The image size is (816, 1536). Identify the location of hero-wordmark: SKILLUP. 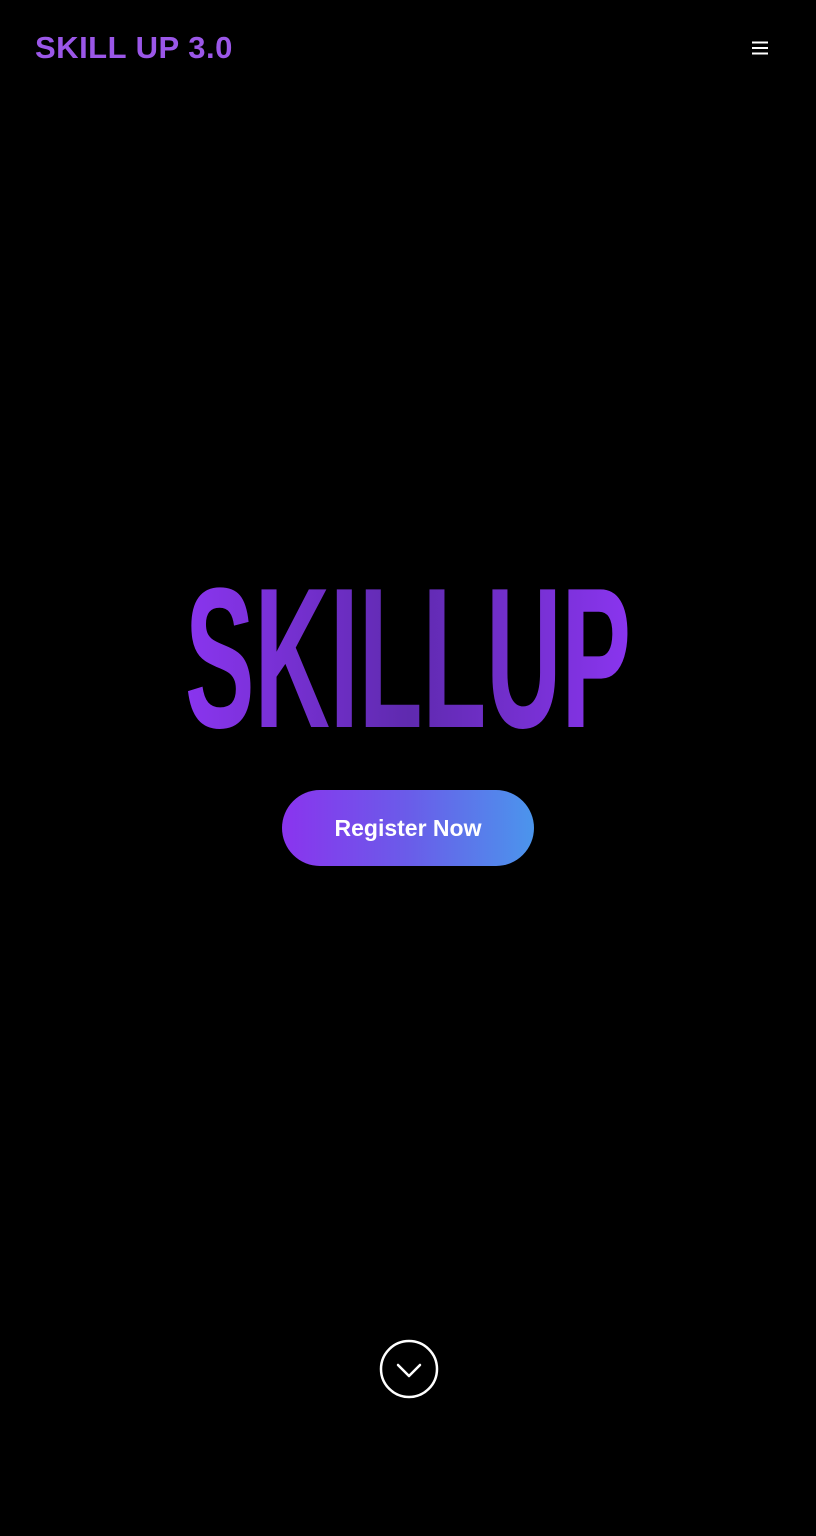
(408, 654).